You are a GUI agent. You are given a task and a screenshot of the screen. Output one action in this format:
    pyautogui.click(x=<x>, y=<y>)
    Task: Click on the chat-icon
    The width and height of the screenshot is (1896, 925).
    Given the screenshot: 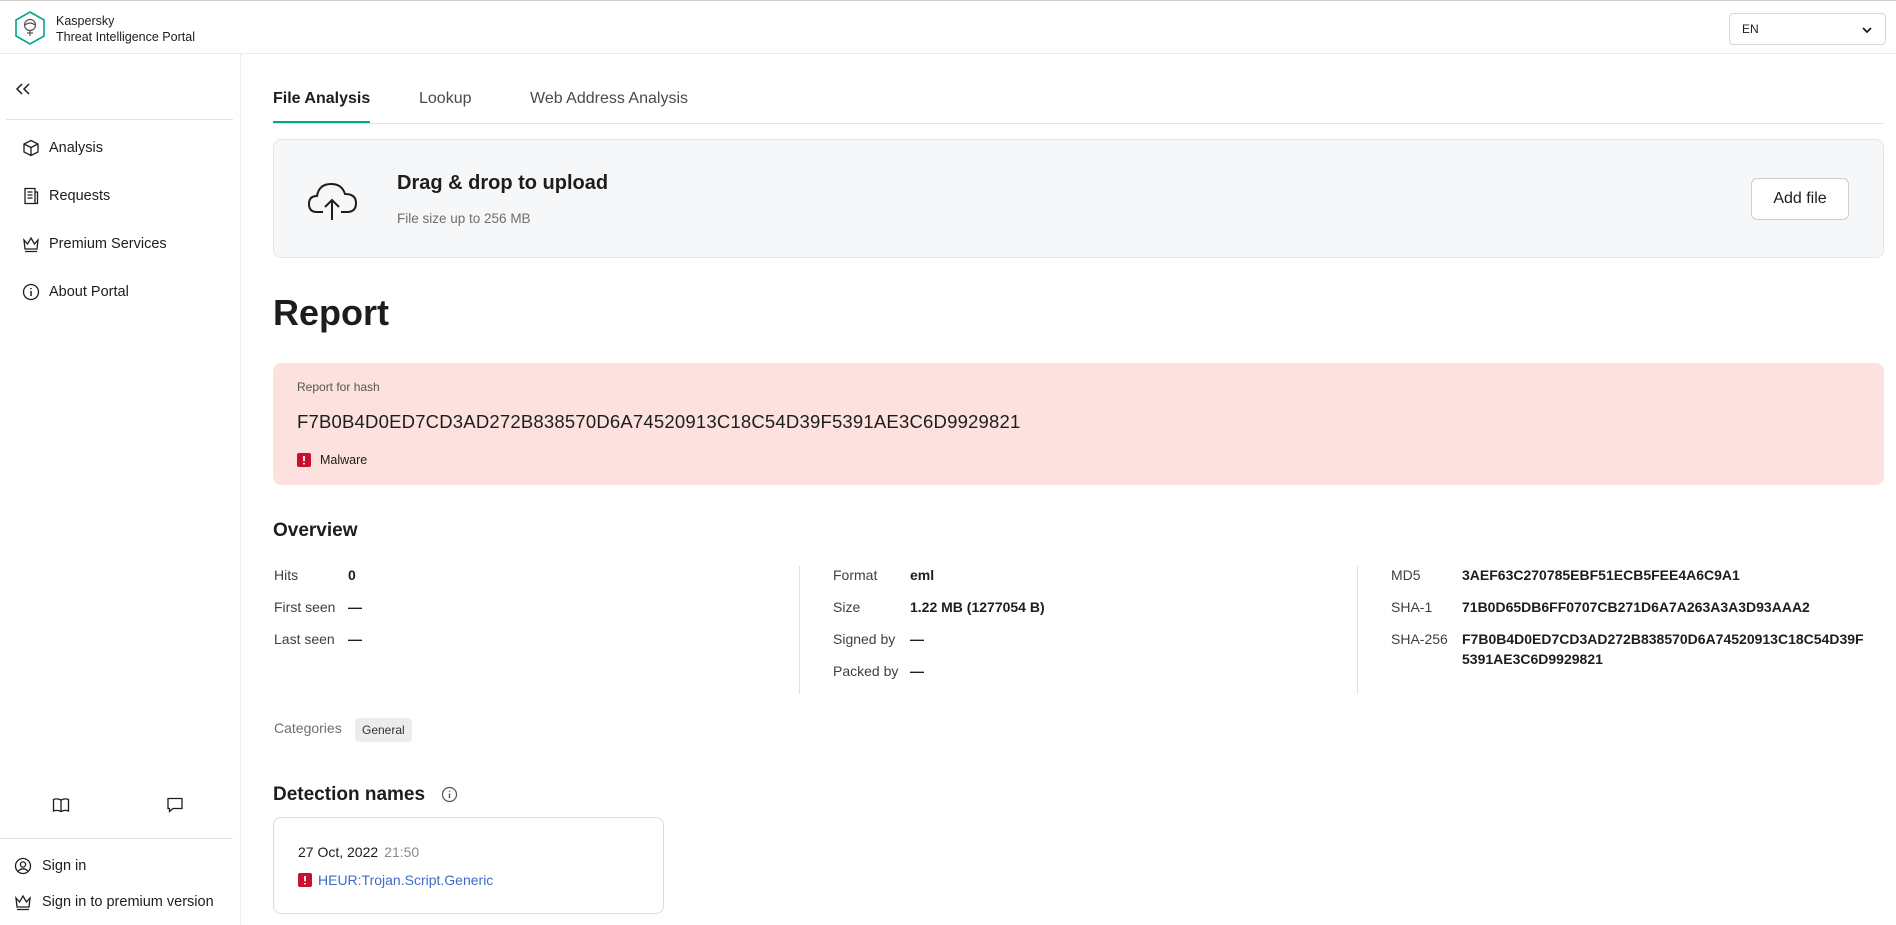 What is the action you would take?
    pyautogui.click(x=175, y=805)
    